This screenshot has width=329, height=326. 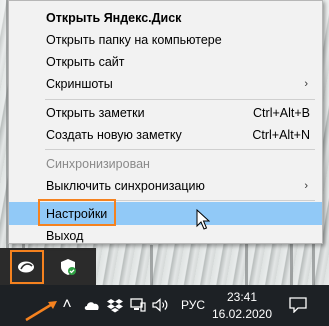 I want to click on menu-item-open-site: Открыть сайт, so click(x=165, y=61).